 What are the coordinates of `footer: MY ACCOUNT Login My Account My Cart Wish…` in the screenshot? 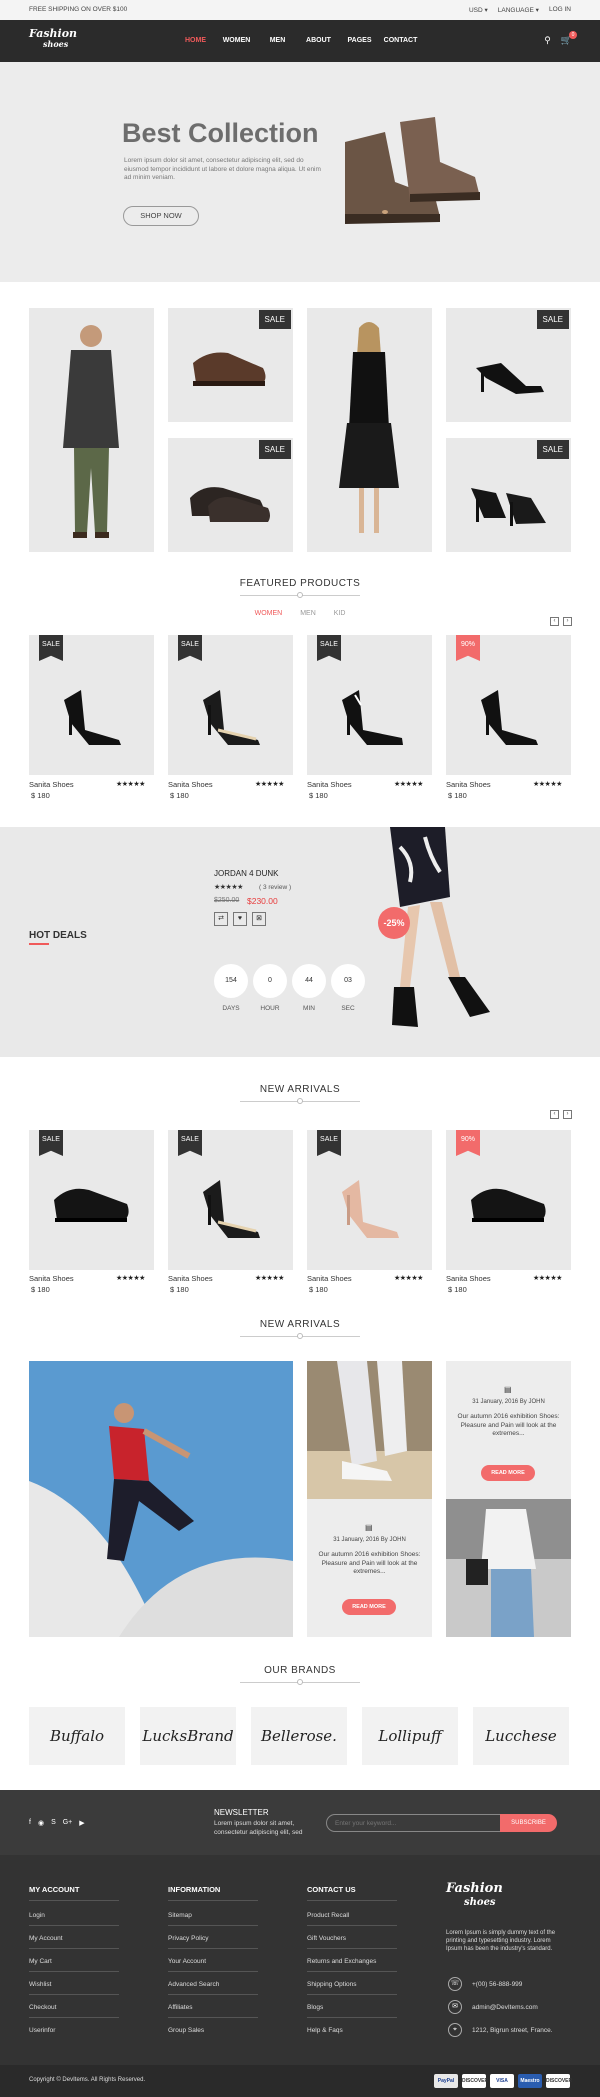 It's located at (300, 1960).